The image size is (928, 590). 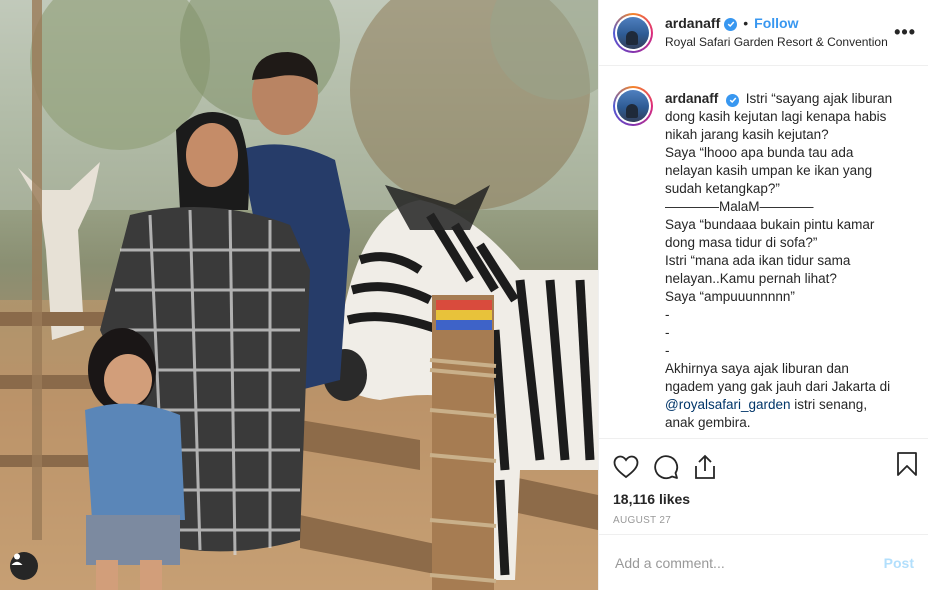 I want to click on caption-line: Saya “ampuuunnnnn”, so click(x=730, y=296).